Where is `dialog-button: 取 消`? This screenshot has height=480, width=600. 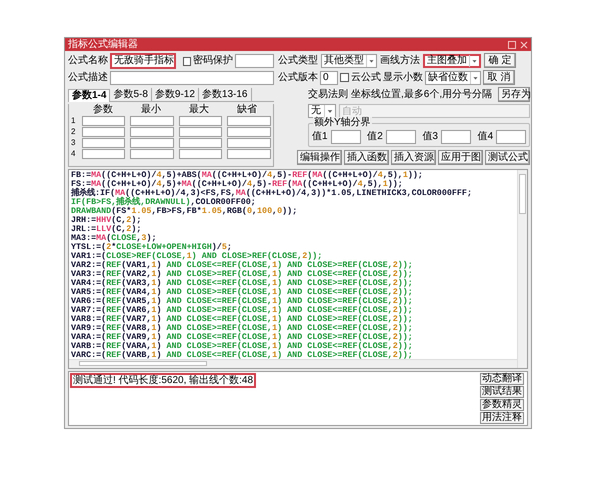 dialog-button: 取 消 is located at coordinates (499, 77).